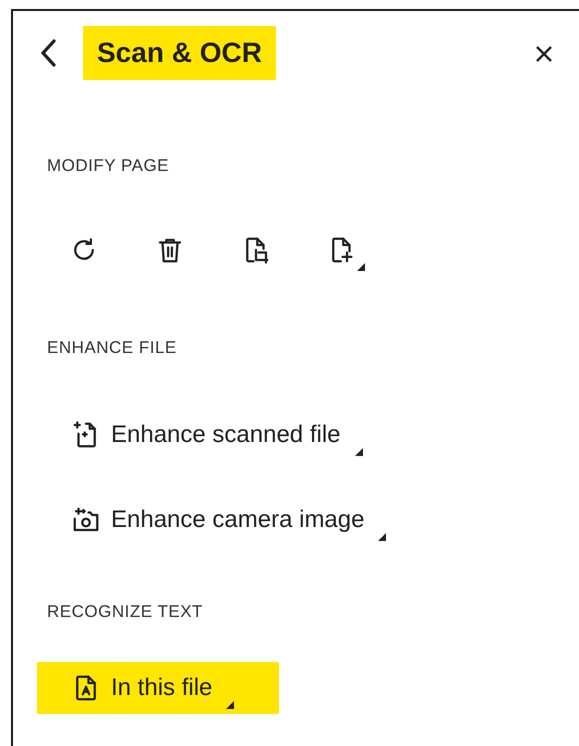 The width and height of the screenshot is (579, 746). Describe the element at coordinates (108, 166) in the screenshot. I see `section-heading: MODIFY PAGE` at that location.